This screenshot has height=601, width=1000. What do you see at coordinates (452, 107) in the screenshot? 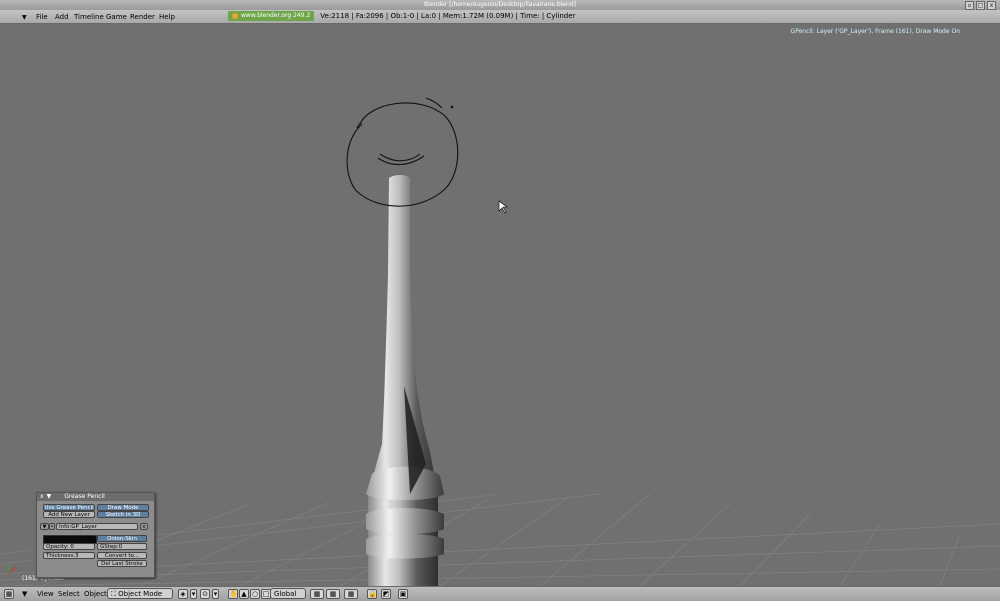
I see `grease-pencil-dot` at bounding box center [452, 107].